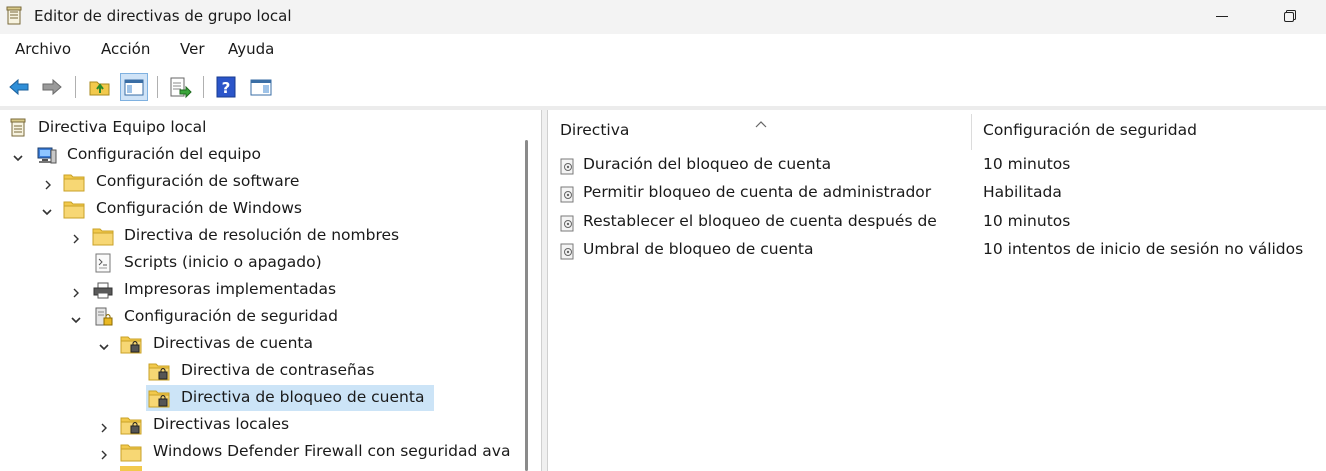  I want to click on tree-item-windows-config: Configuración de Windows, so click(260, 209).